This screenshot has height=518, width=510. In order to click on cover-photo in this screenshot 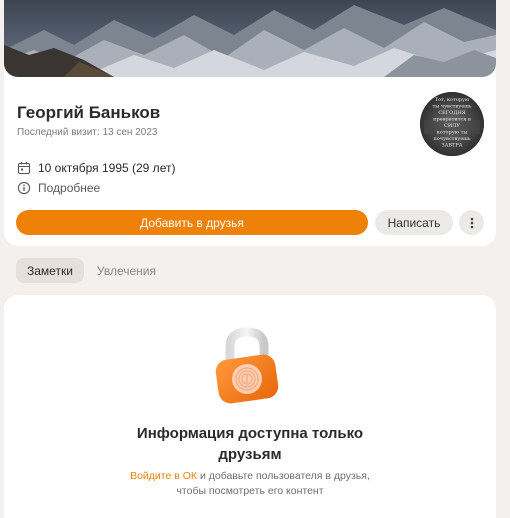, I will do `click(250, 38)`.